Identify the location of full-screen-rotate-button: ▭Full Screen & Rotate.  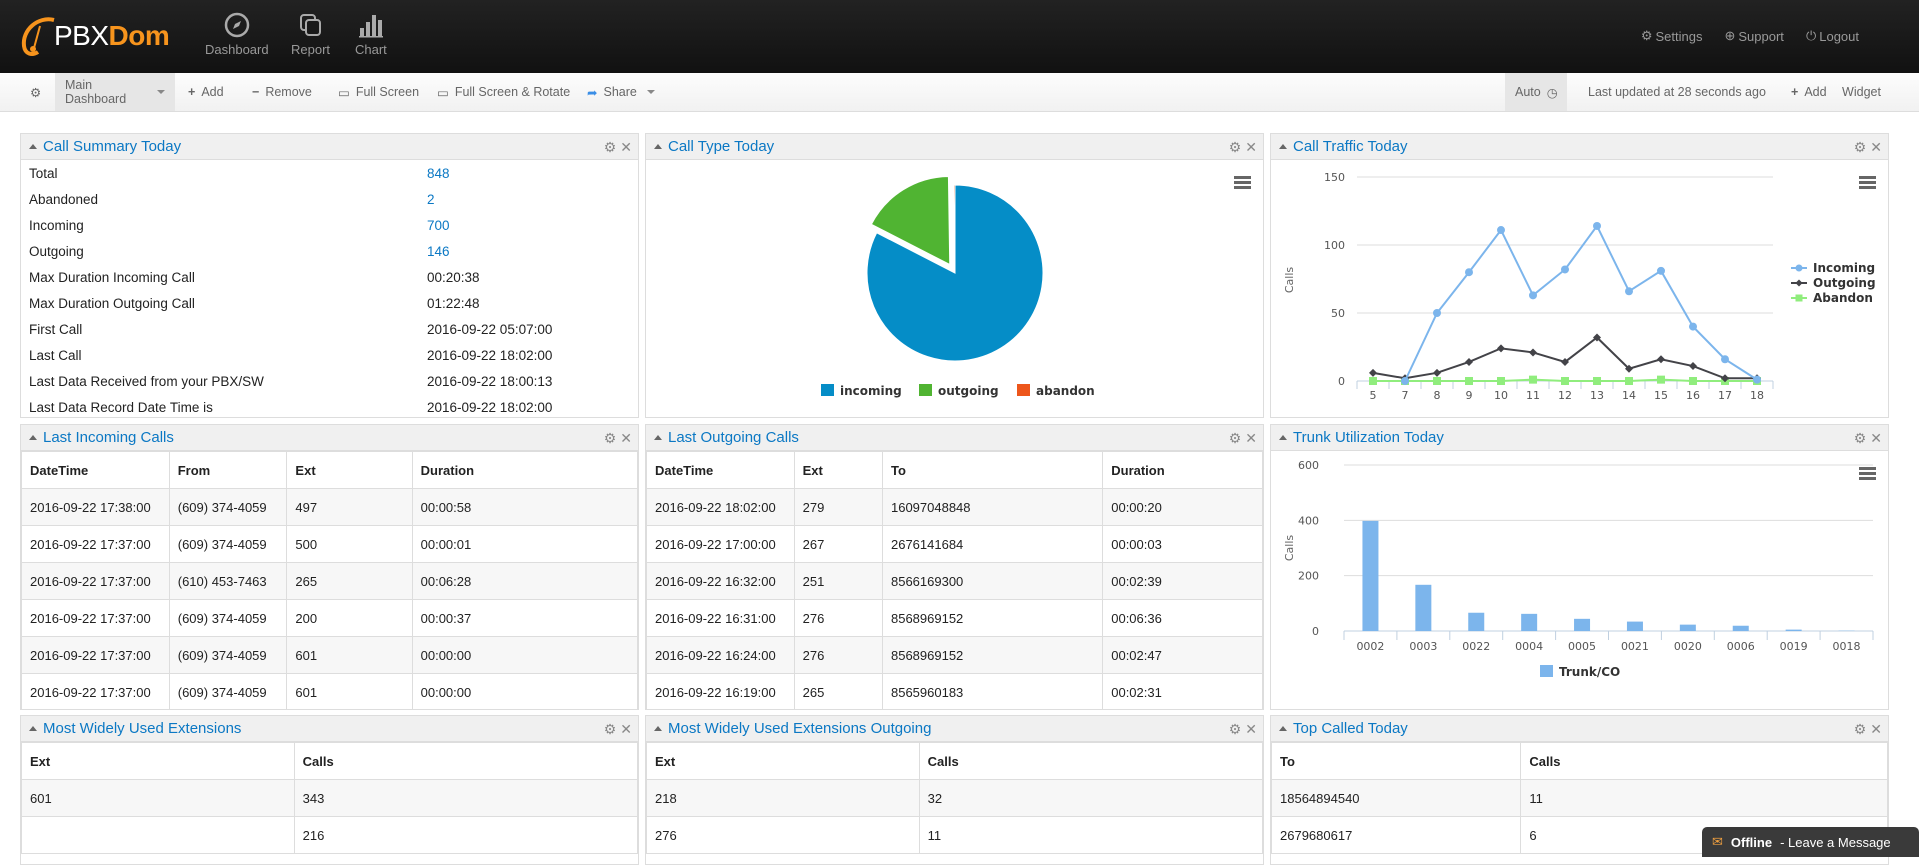
(503, 92).